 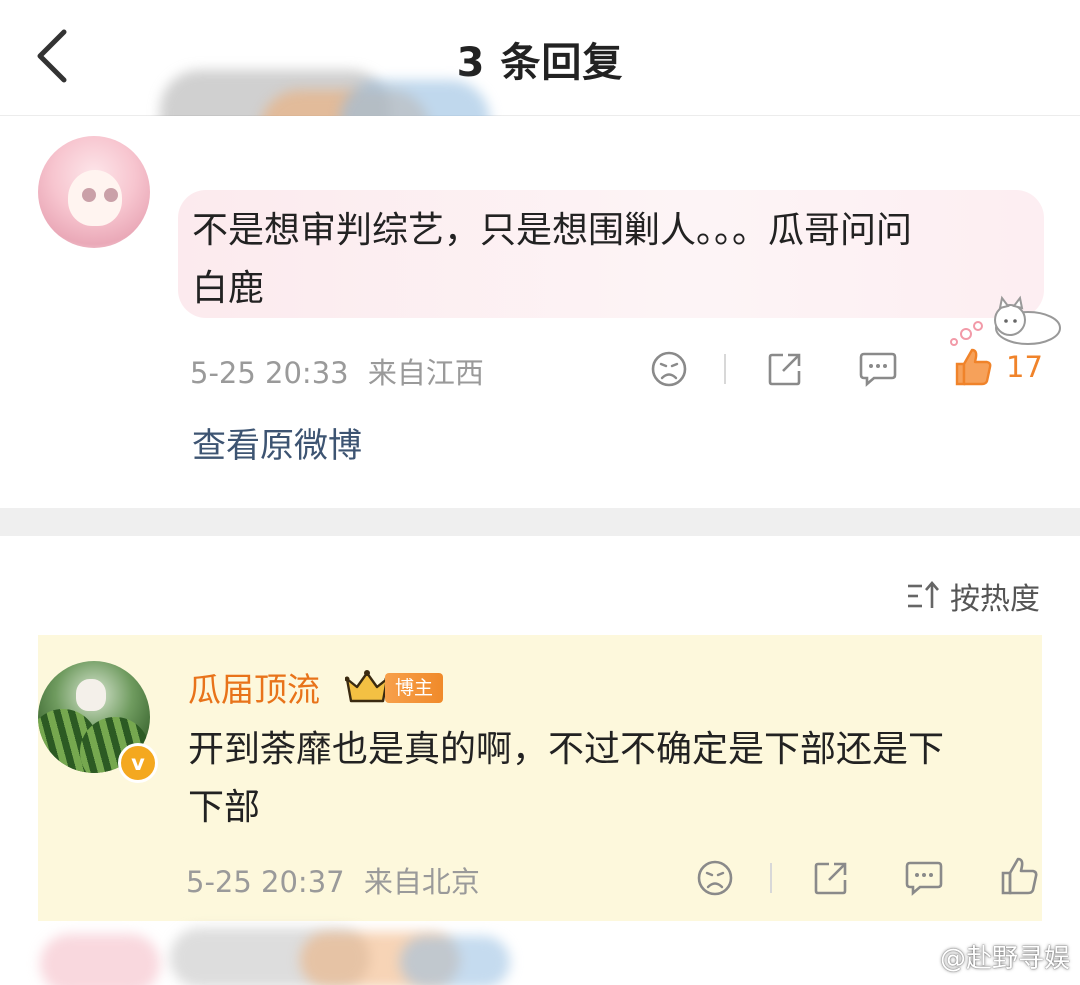 What do you see at coordinates (540, 63) in the screenshot?
I see `page-title: 3 条回复` at bounding box center [540, 63].